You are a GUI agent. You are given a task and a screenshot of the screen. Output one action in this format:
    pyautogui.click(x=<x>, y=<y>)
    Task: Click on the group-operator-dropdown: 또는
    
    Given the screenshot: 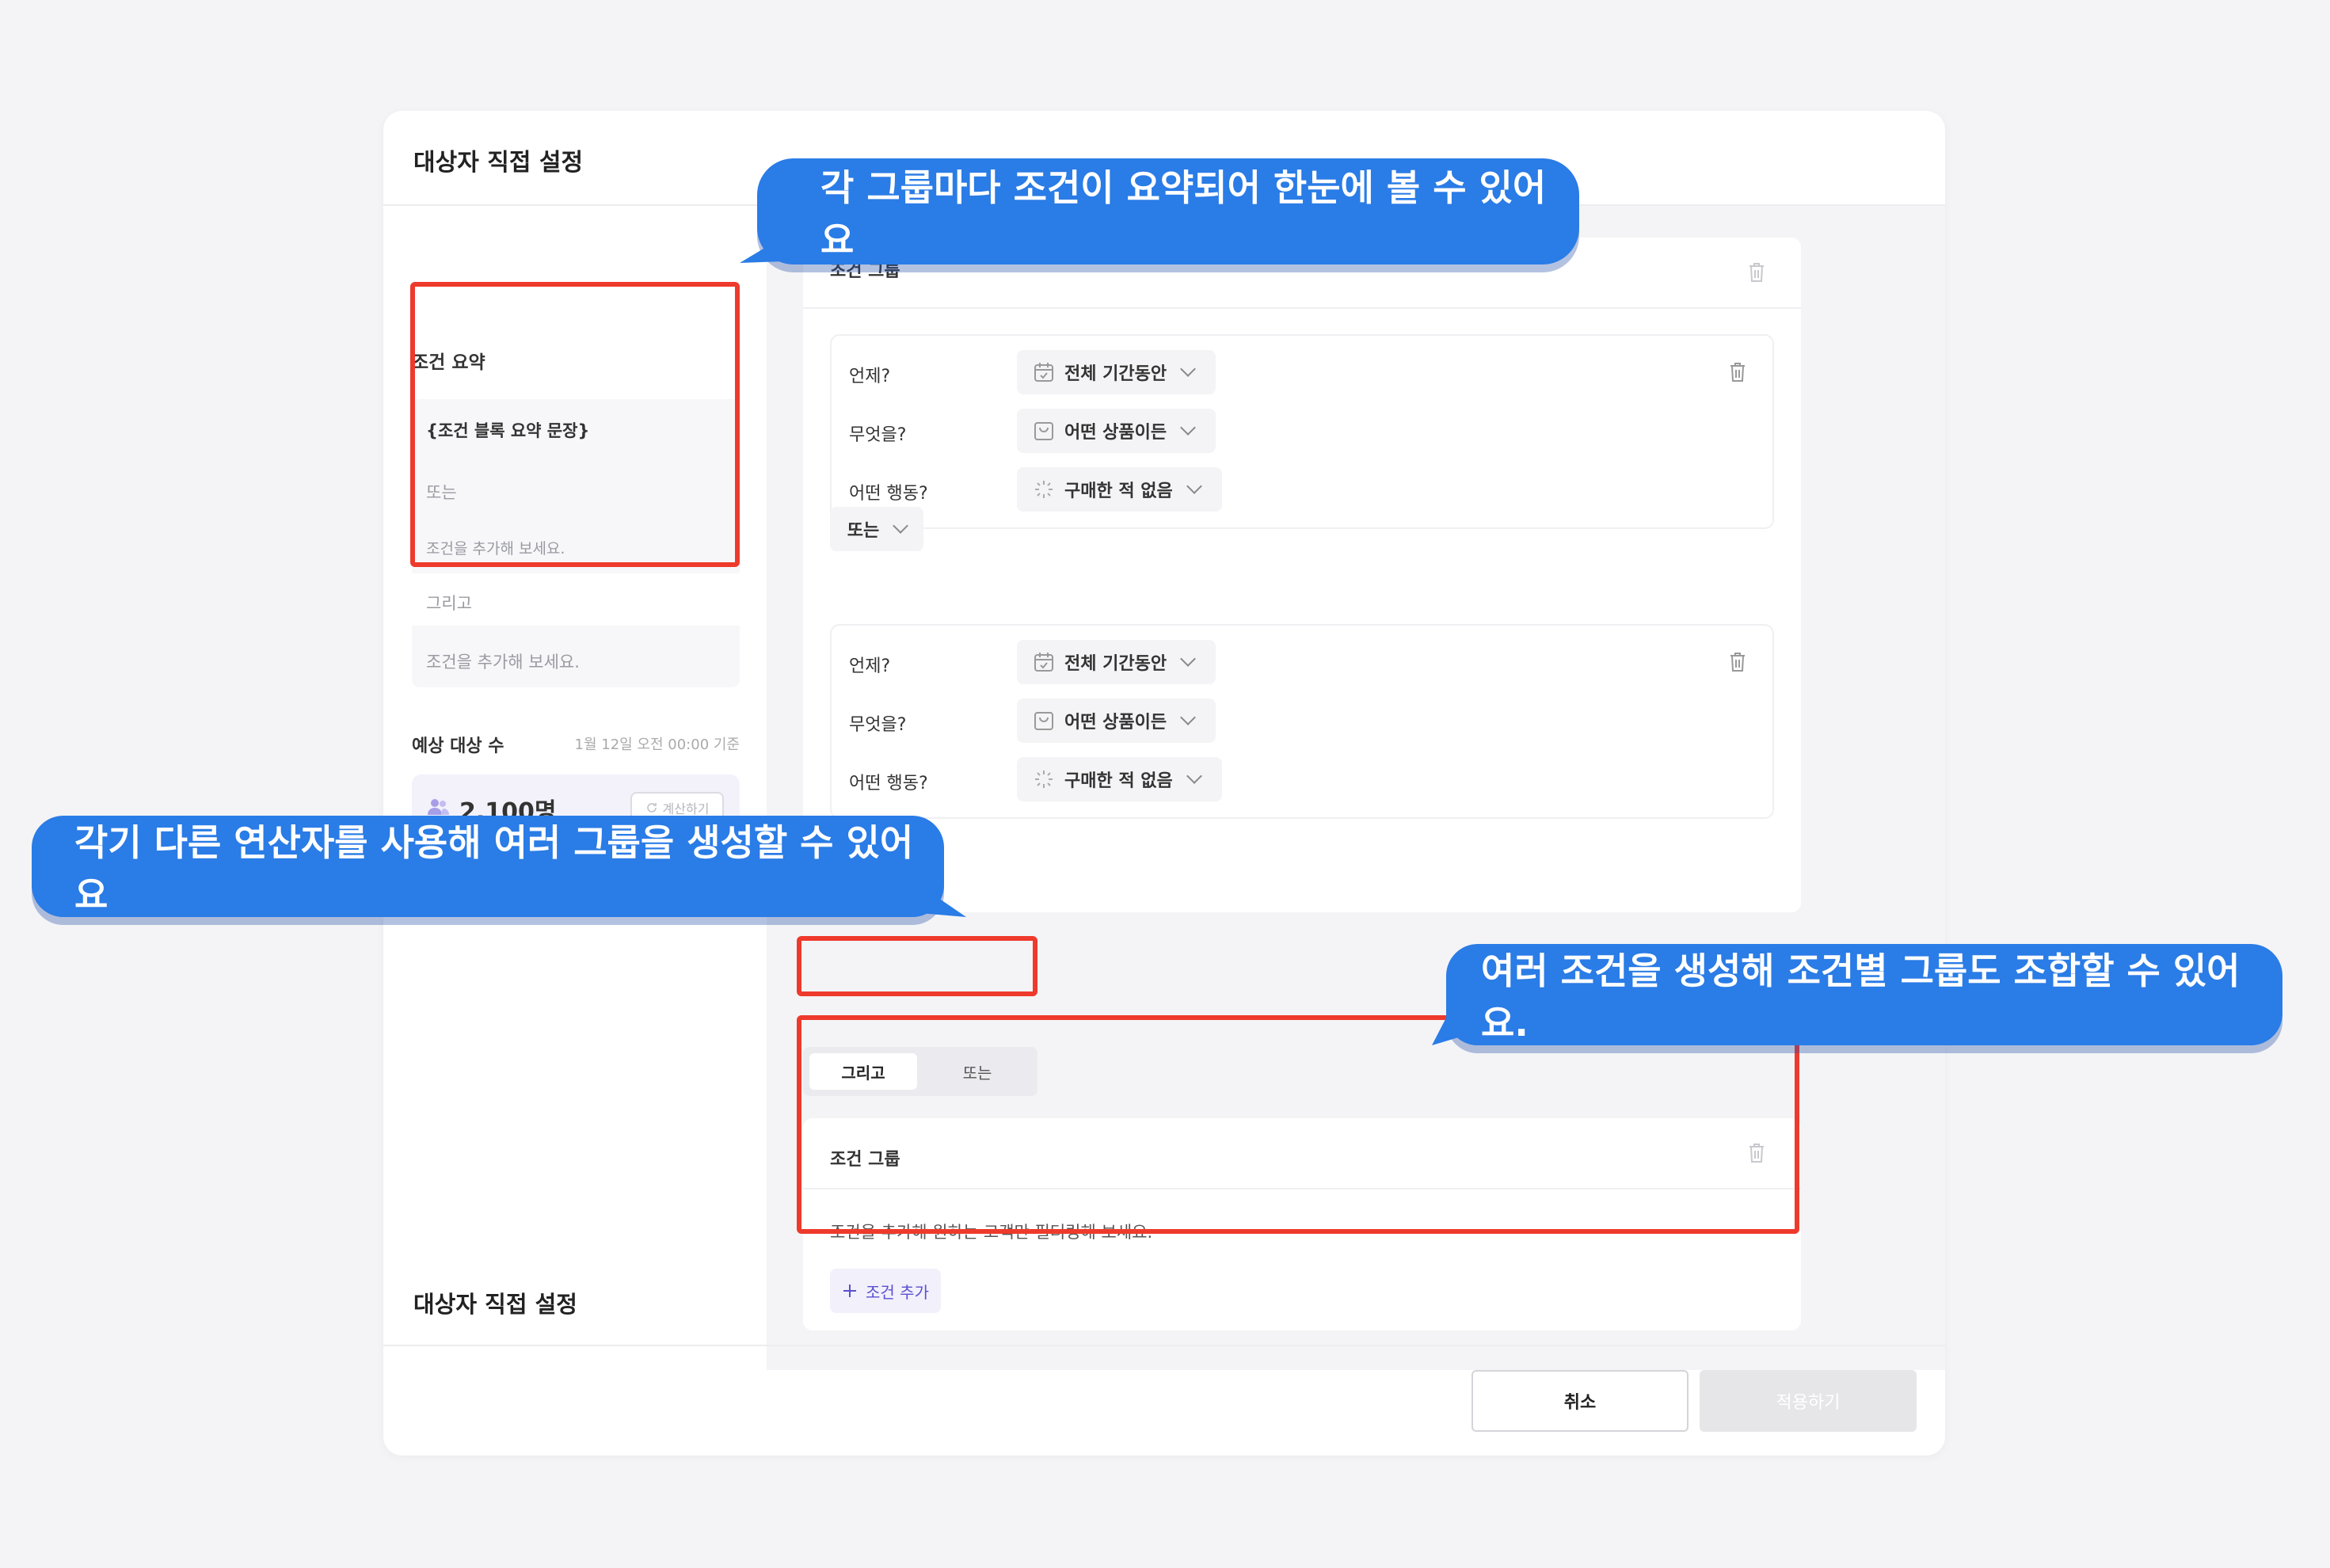 What is the action you would take?
    pyautogui.click(x=877, y=529)
    